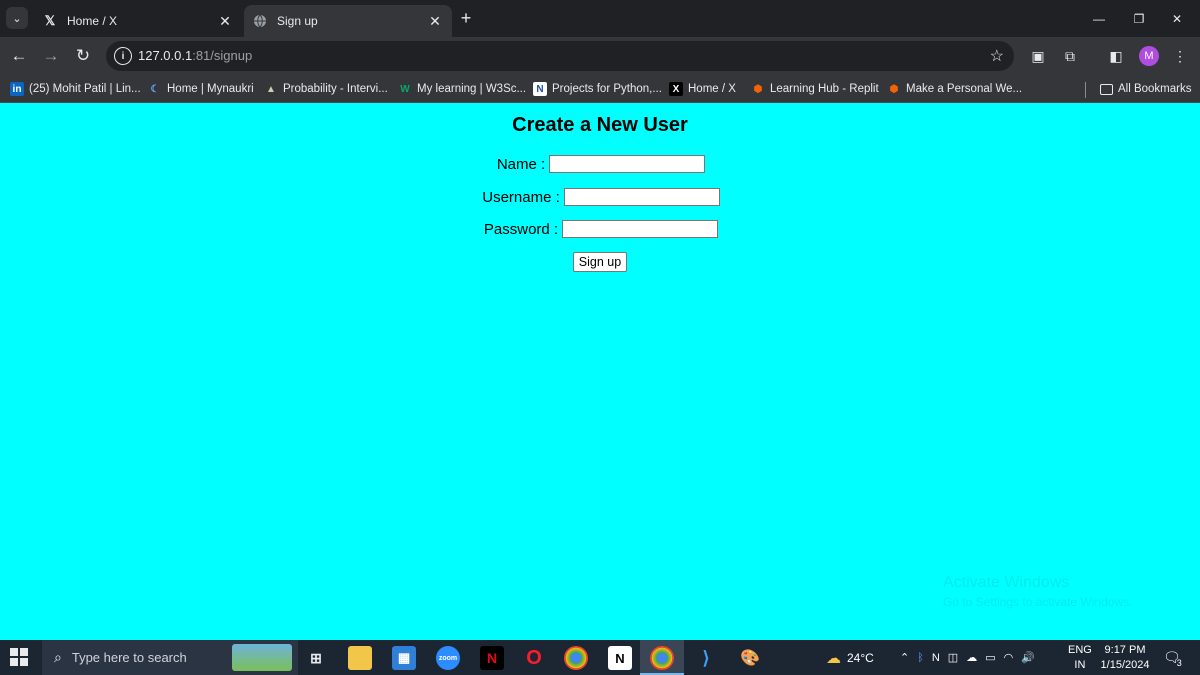 The image size is (1200, 675). What do you see at coordinates (521, 197) in the screenshot?
I see `username-label: Username :` at bounding box center [521, 197].